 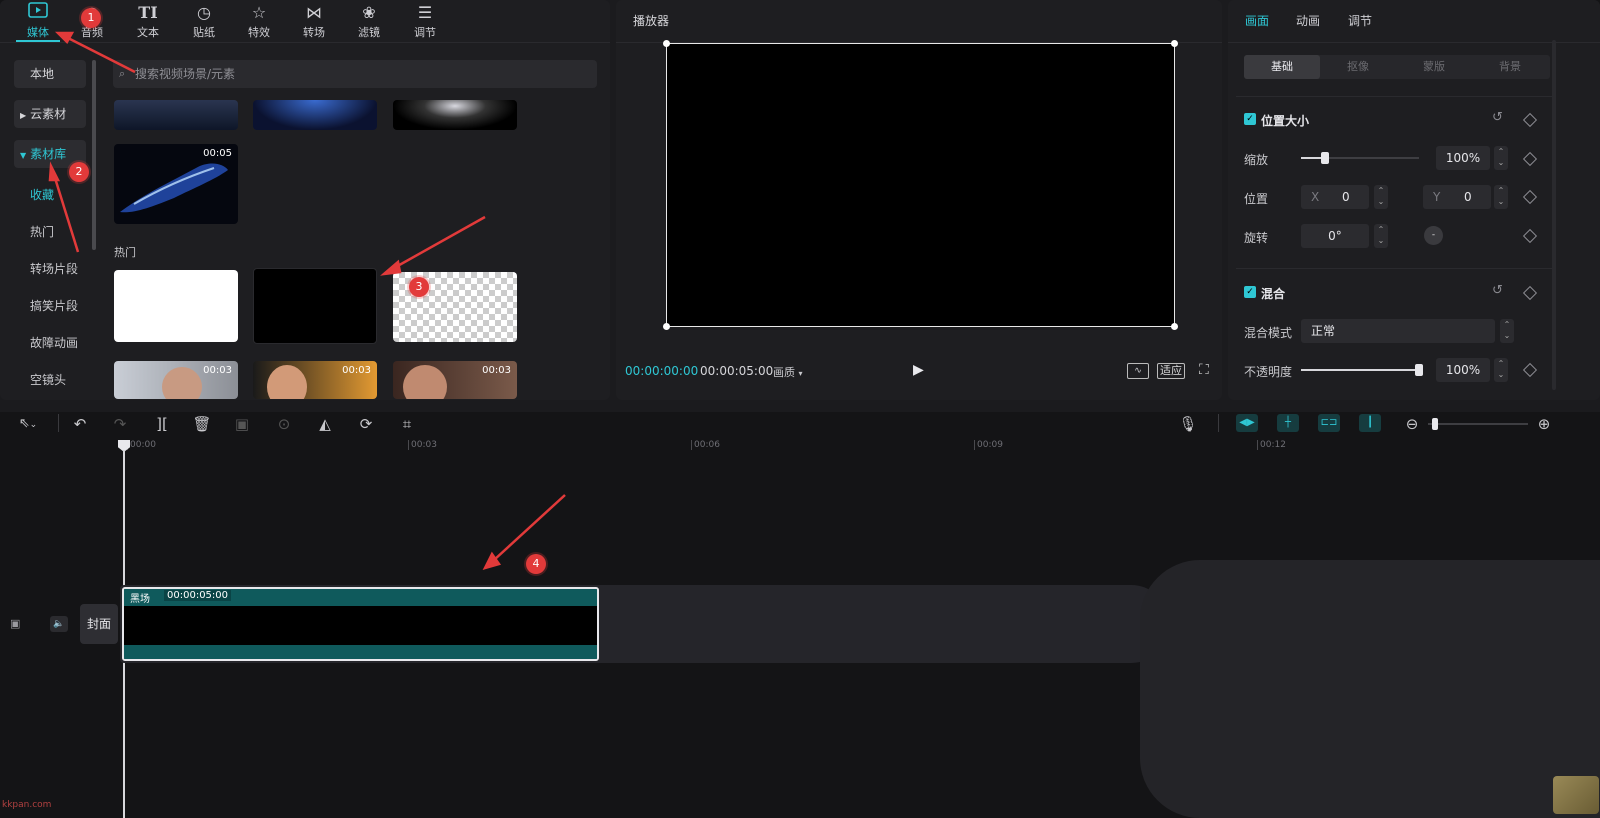 What do you see at coordinates (536, 564) in the screenshot?
I see `annotation-marker-4: 4` at bounding box center [536, 564].